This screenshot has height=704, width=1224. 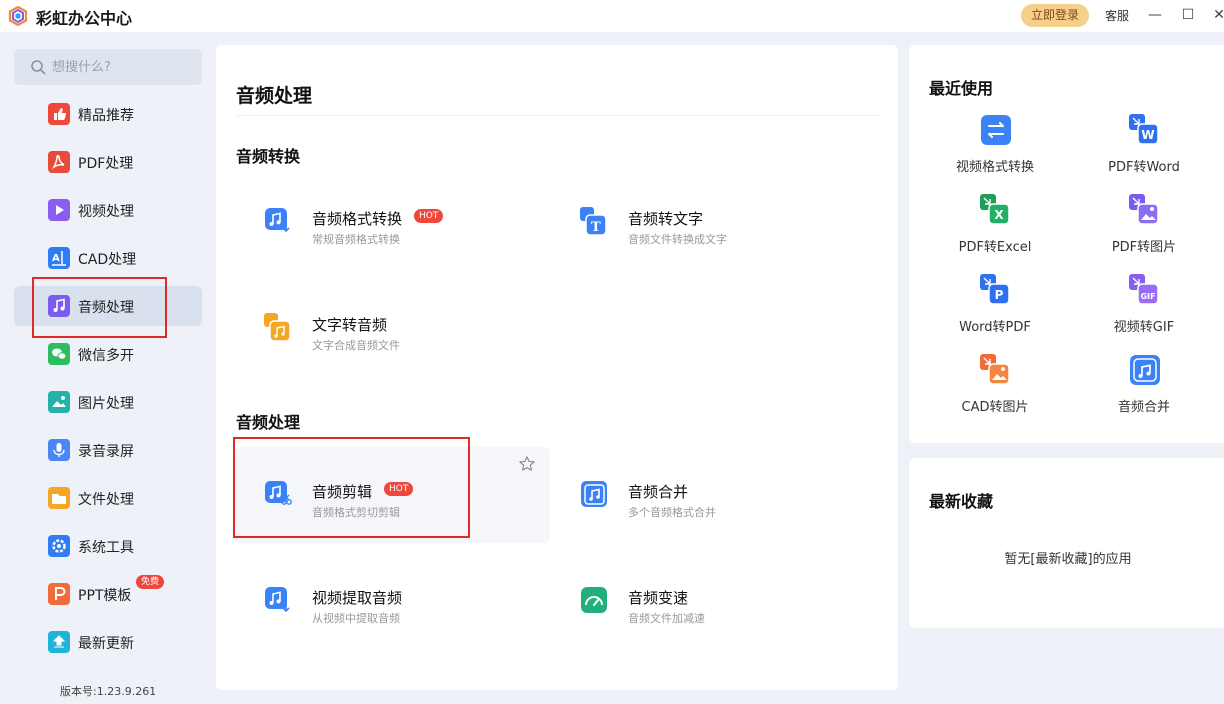 I want to click on tool-name: 音频格式转换 HOT, so click(x=378, y=218).